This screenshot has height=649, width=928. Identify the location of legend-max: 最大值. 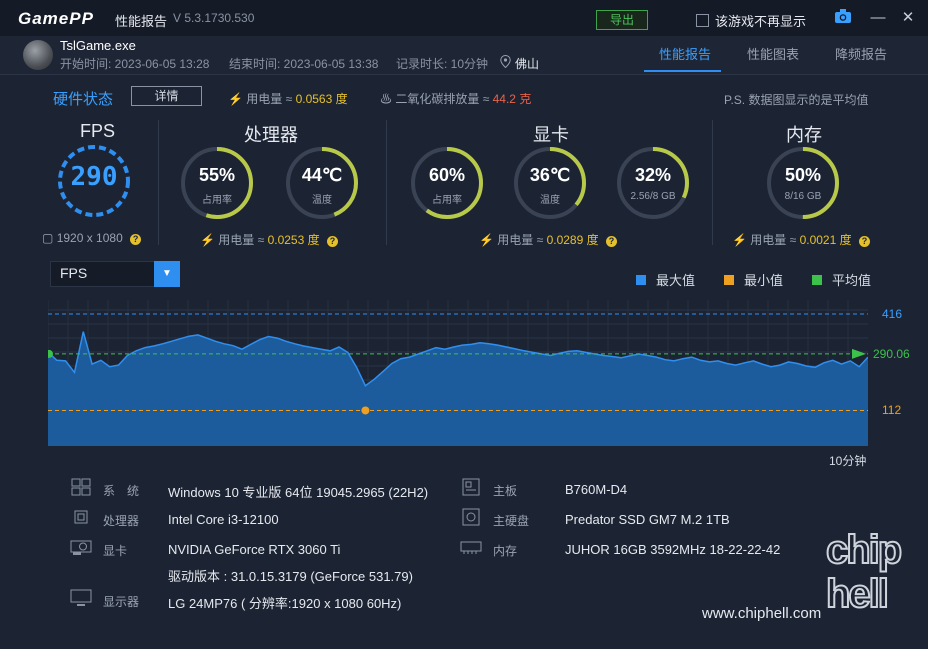
(665, 279).